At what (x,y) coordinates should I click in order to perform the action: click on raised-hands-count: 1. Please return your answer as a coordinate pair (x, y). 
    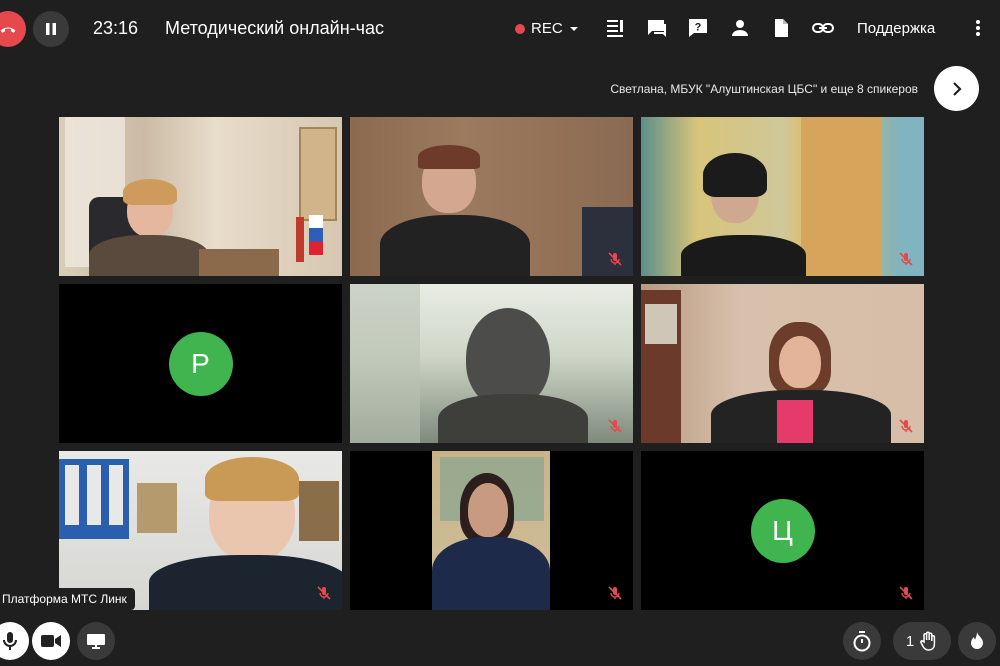
    Looking at the image, I should click on (910, 641).